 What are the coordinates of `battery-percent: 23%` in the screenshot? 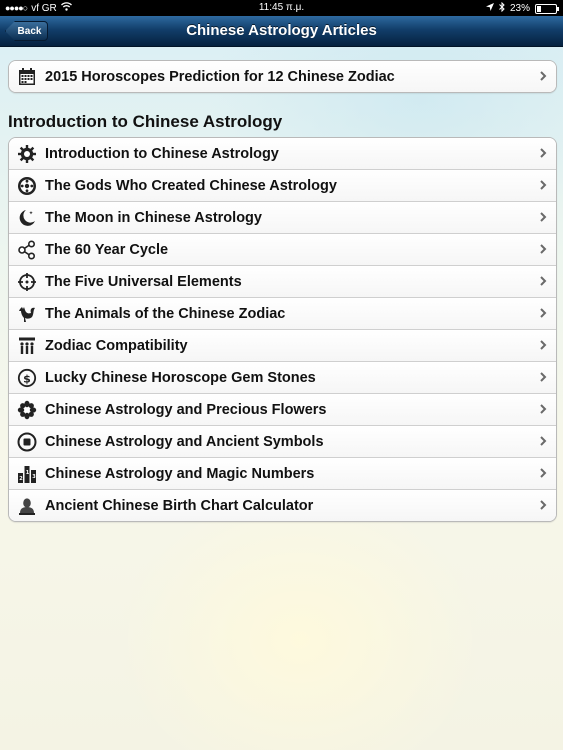 It's located at (519, 8).